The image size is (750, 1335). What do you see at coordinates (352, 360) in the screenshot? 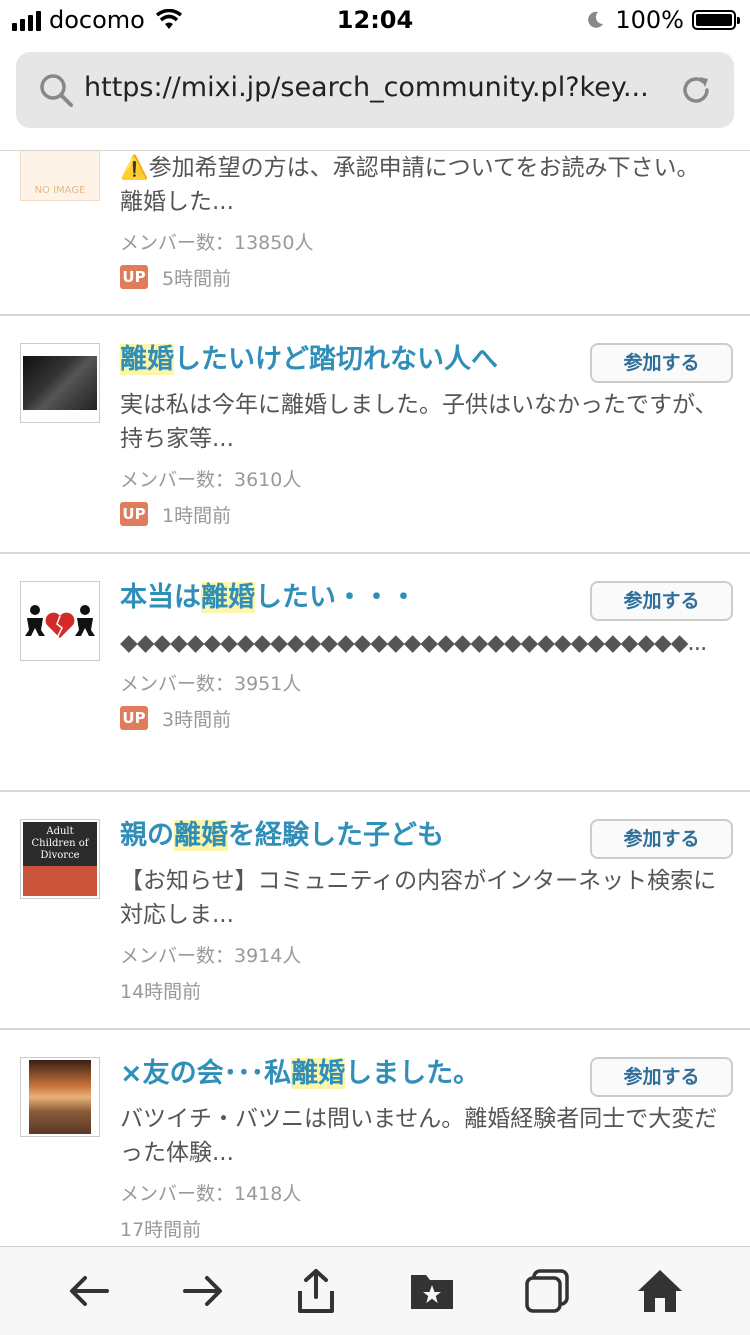
I see `community-title: 離婚したいけど踏切れない人へ` at bounding box center [352, 360].